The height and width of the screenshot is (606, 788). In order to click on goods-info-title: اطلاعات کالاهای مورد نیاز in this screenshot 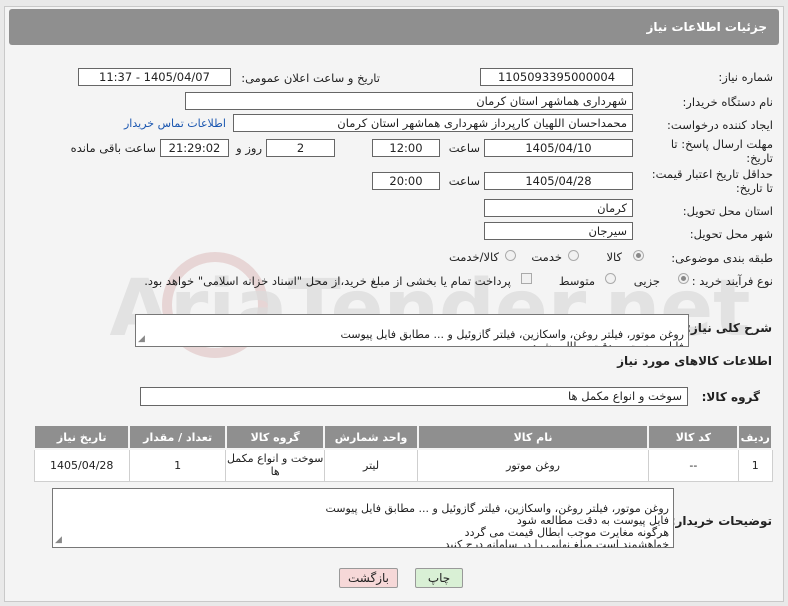, I will do `click(694, 361)`.